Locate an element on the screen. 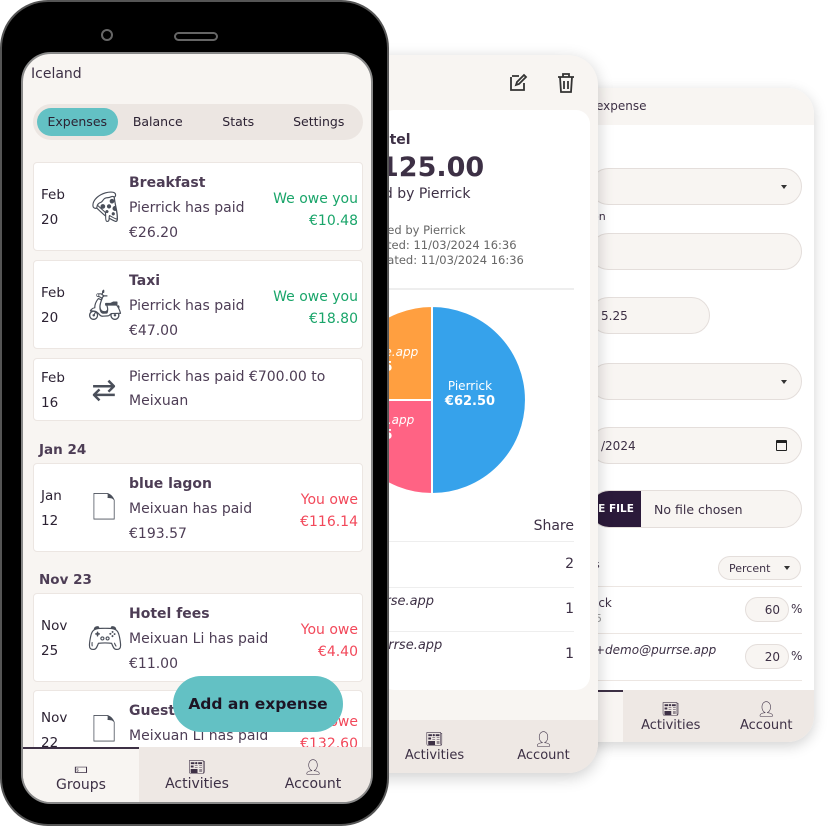 The image size is (828, 826). balance-amount: €18.80 is located at coordinates (333, 318).